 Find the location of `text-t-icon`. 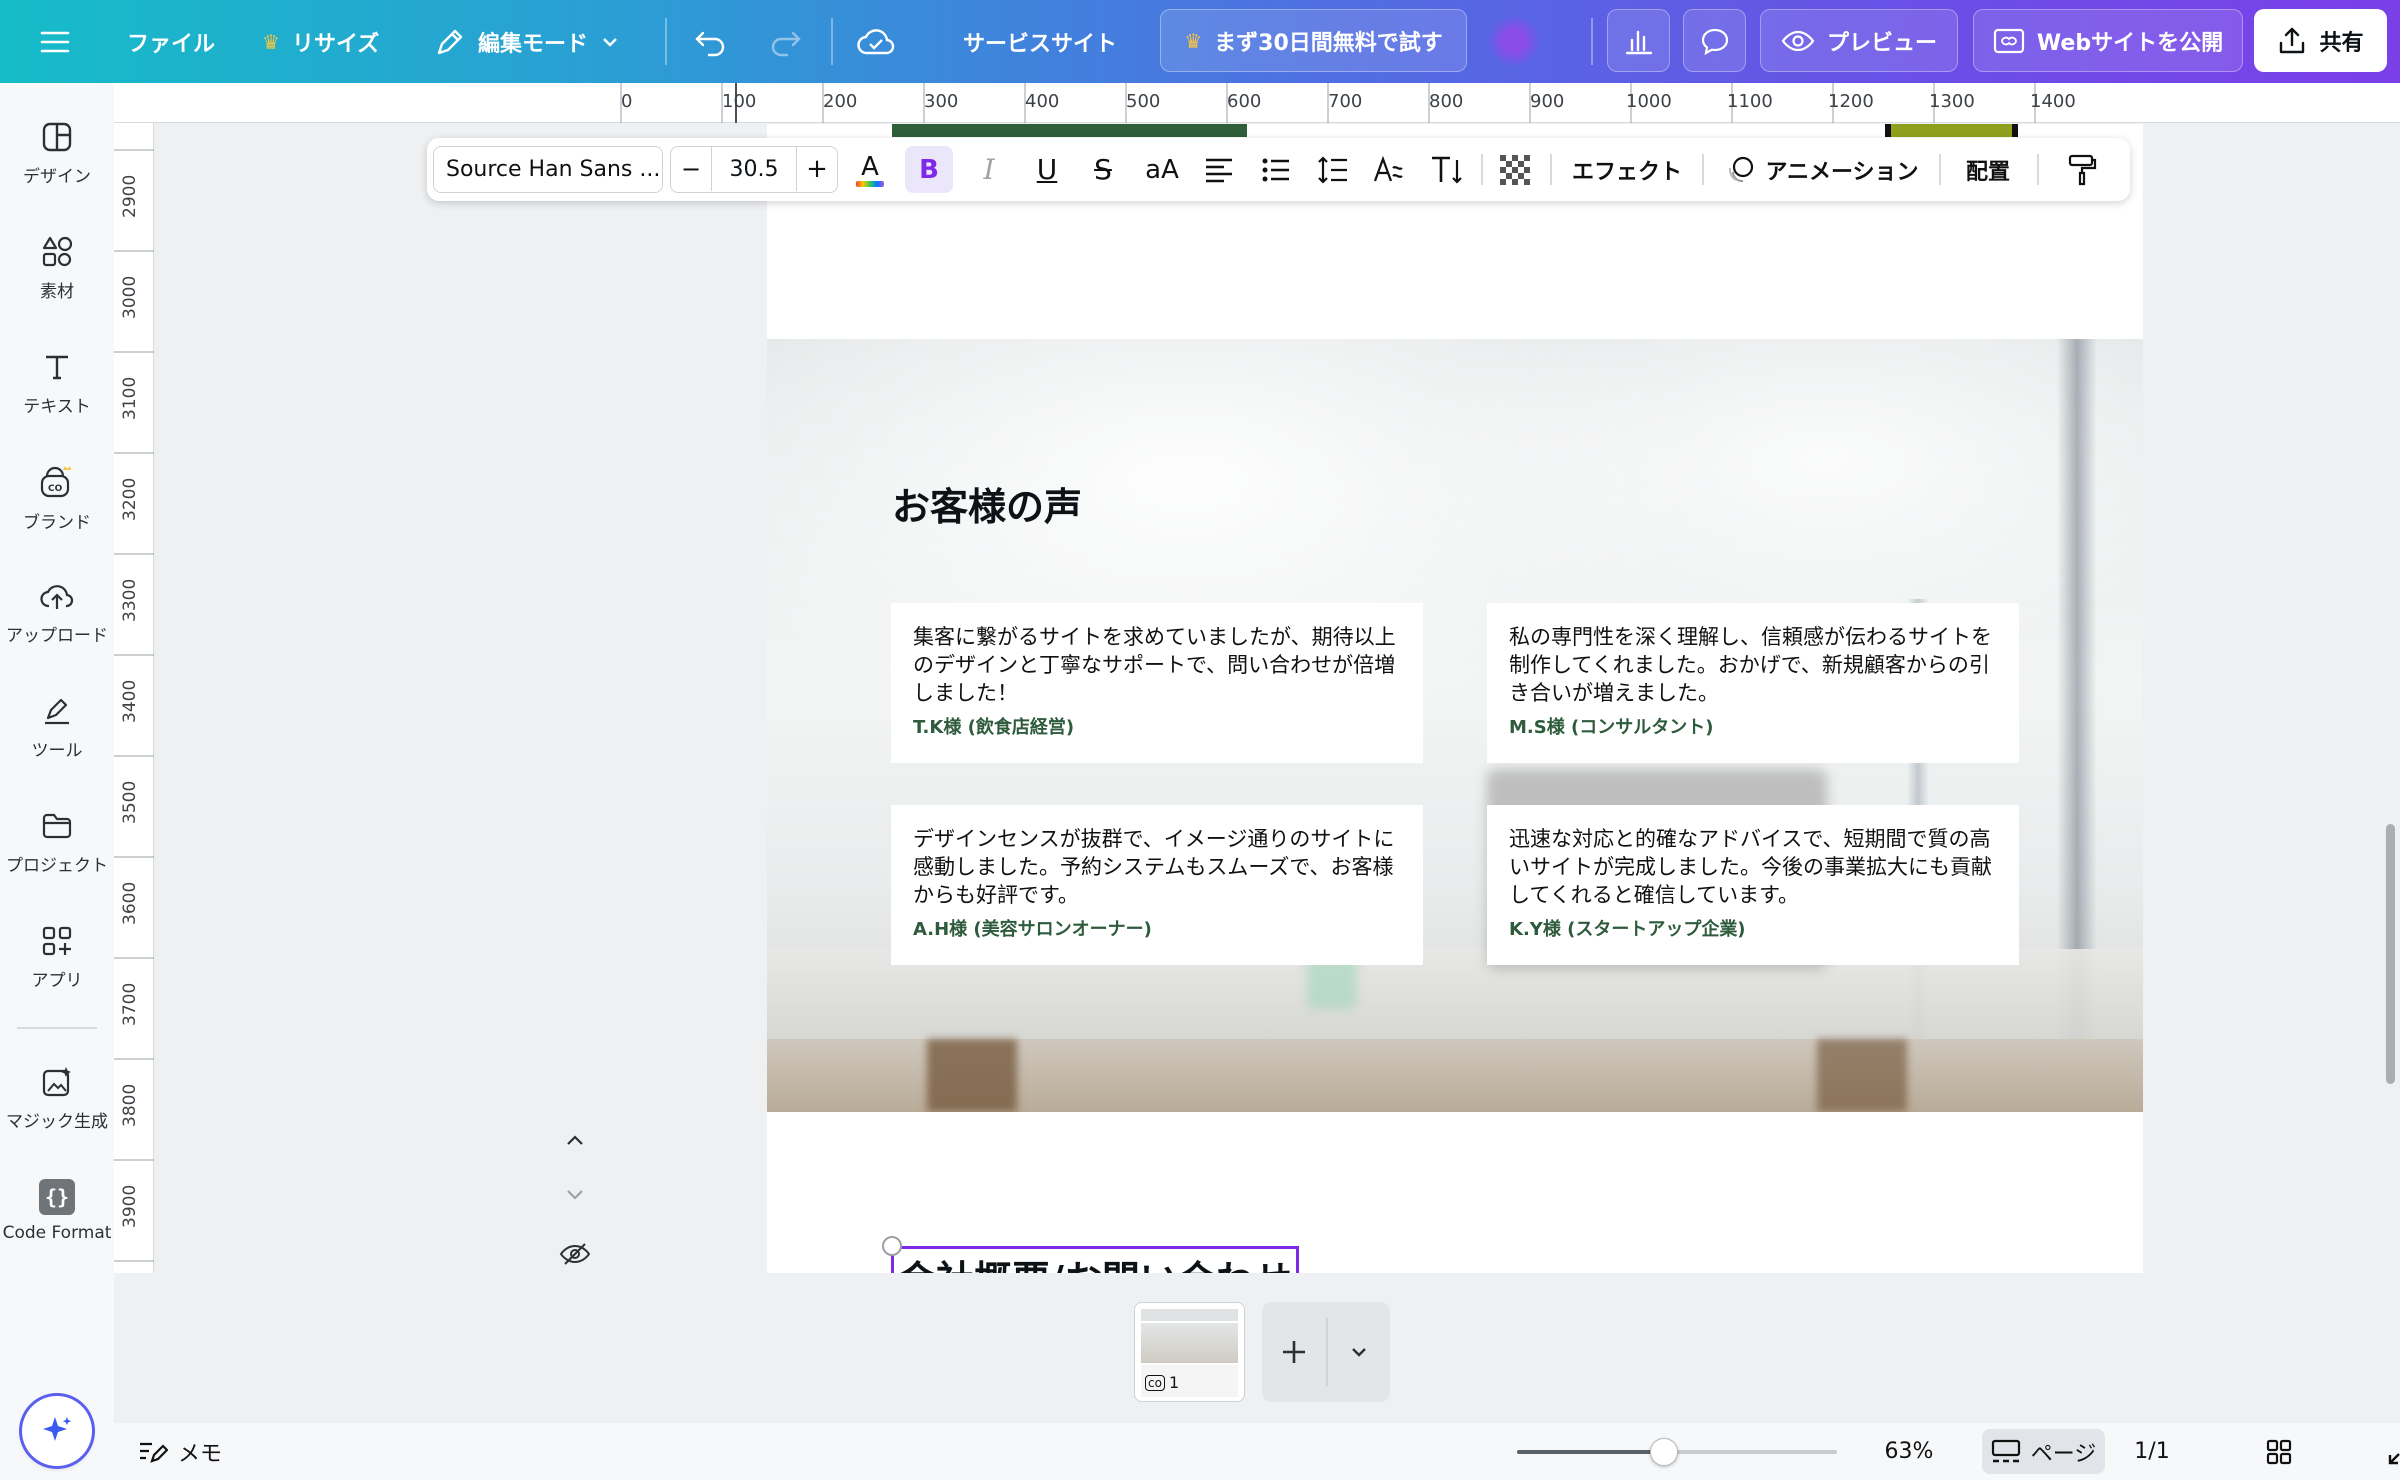

text-t-icon is located at coordinates (57, 367).